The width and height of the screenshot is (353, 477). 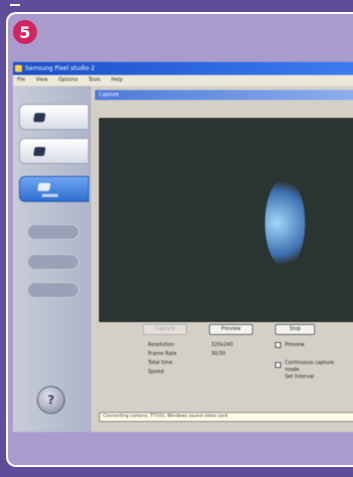 What do you see at coordinates (231, 329) in the screenshot?
I see `preview-button: Preview` at bounding box center [231, 329].